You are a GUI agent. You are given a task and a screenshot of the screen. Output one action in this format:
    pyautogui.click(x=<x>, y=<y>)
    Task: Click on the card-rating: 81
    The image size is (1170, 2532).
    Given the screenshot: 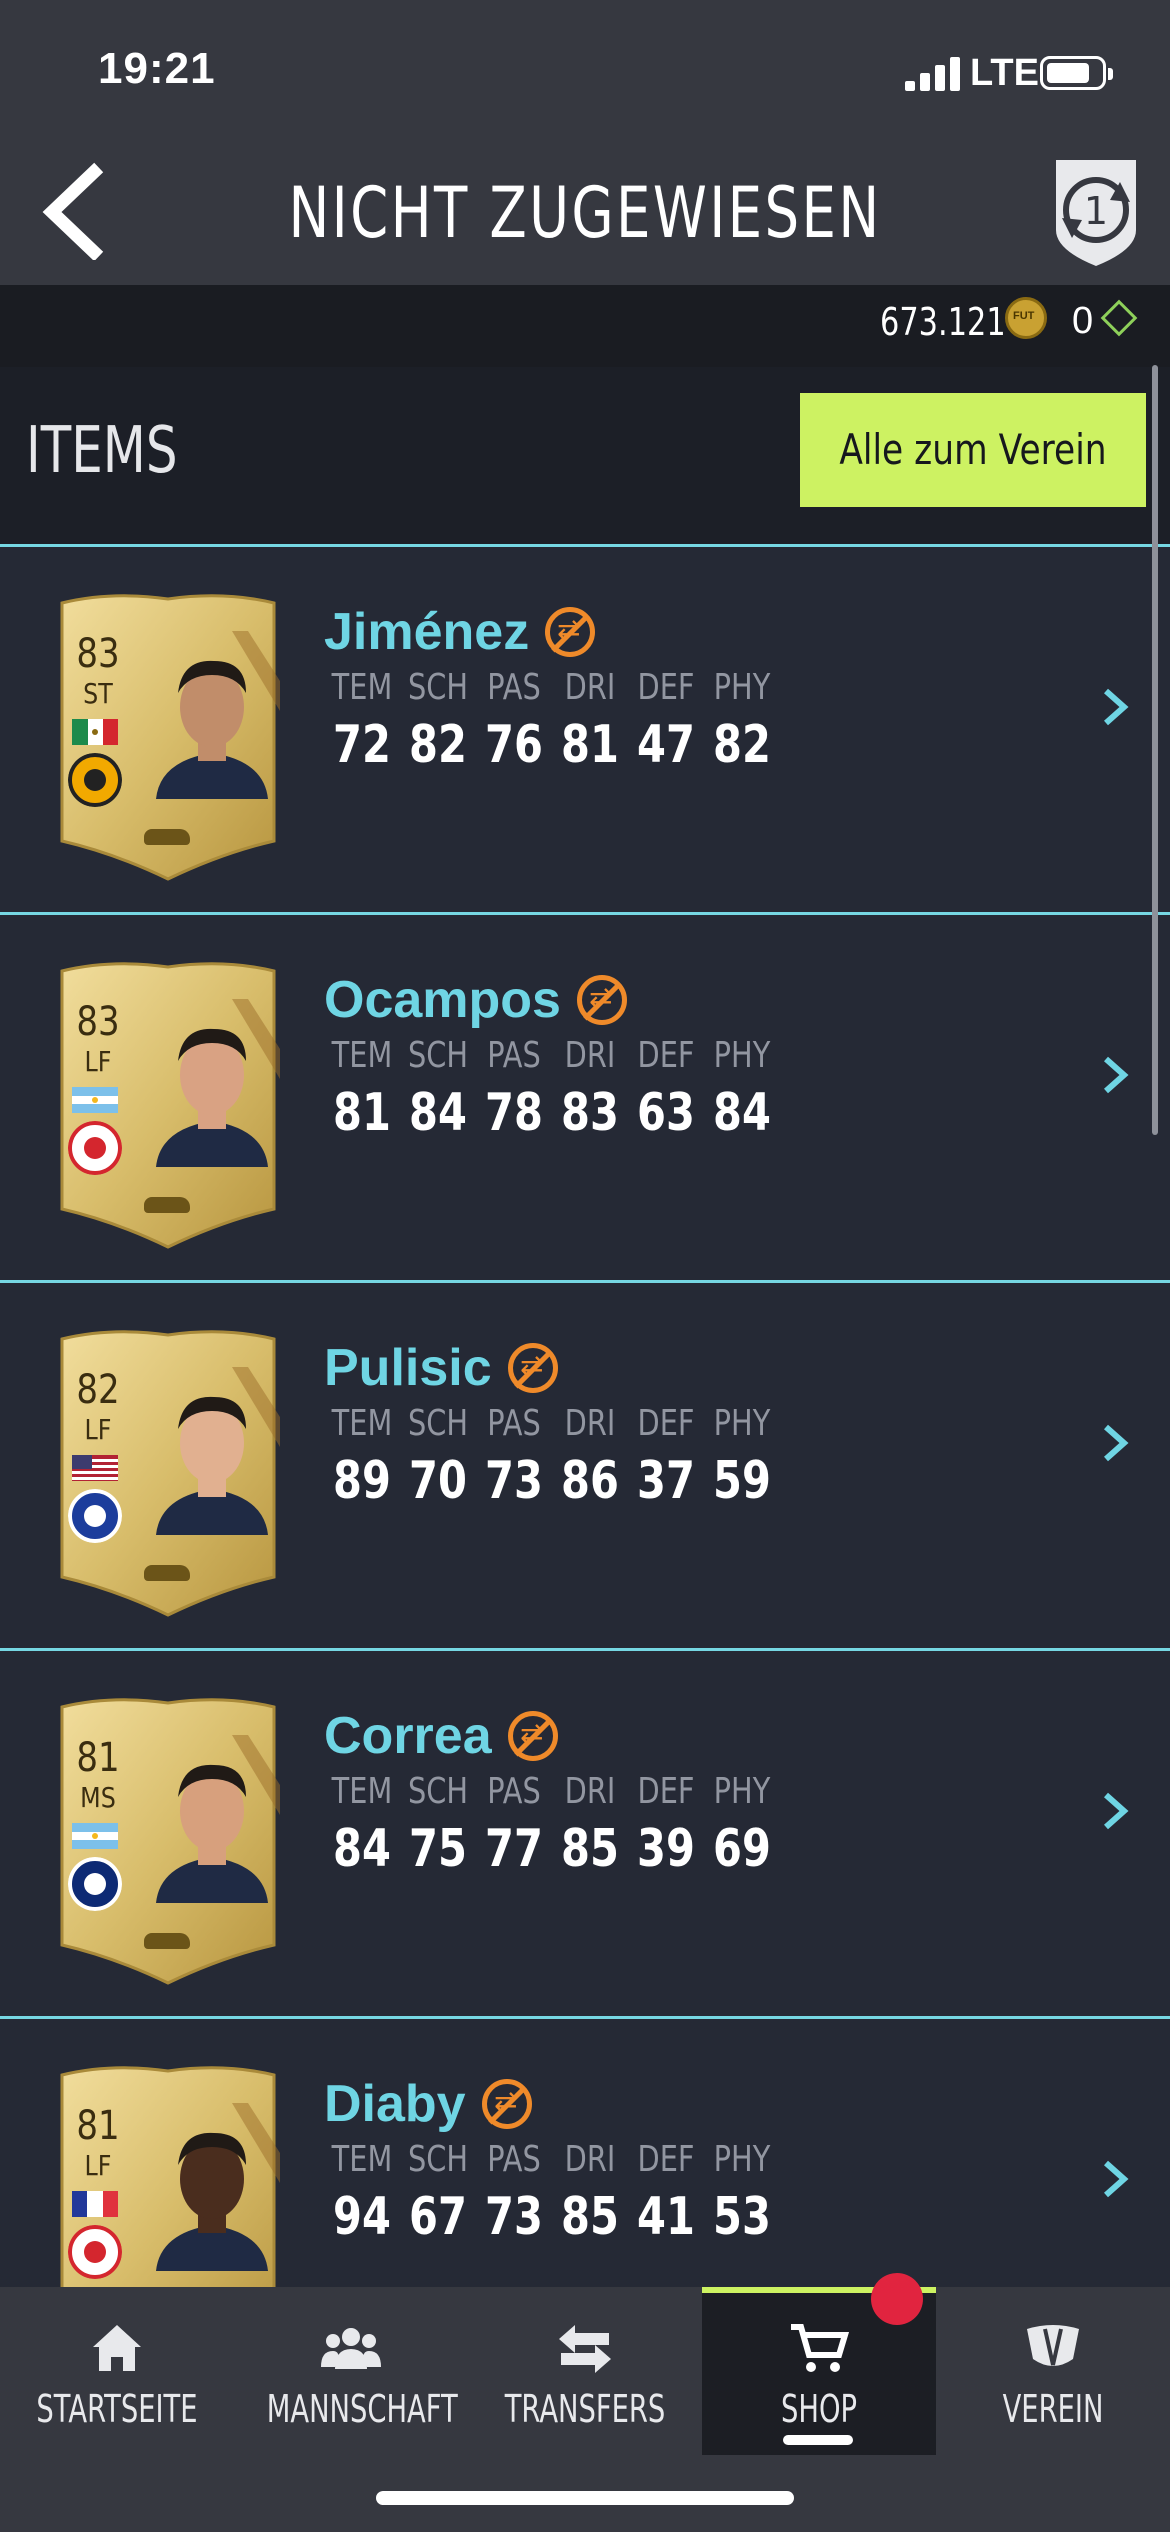 What is the action you would take?
    pyautogui.click(x=98, y=1758)
    